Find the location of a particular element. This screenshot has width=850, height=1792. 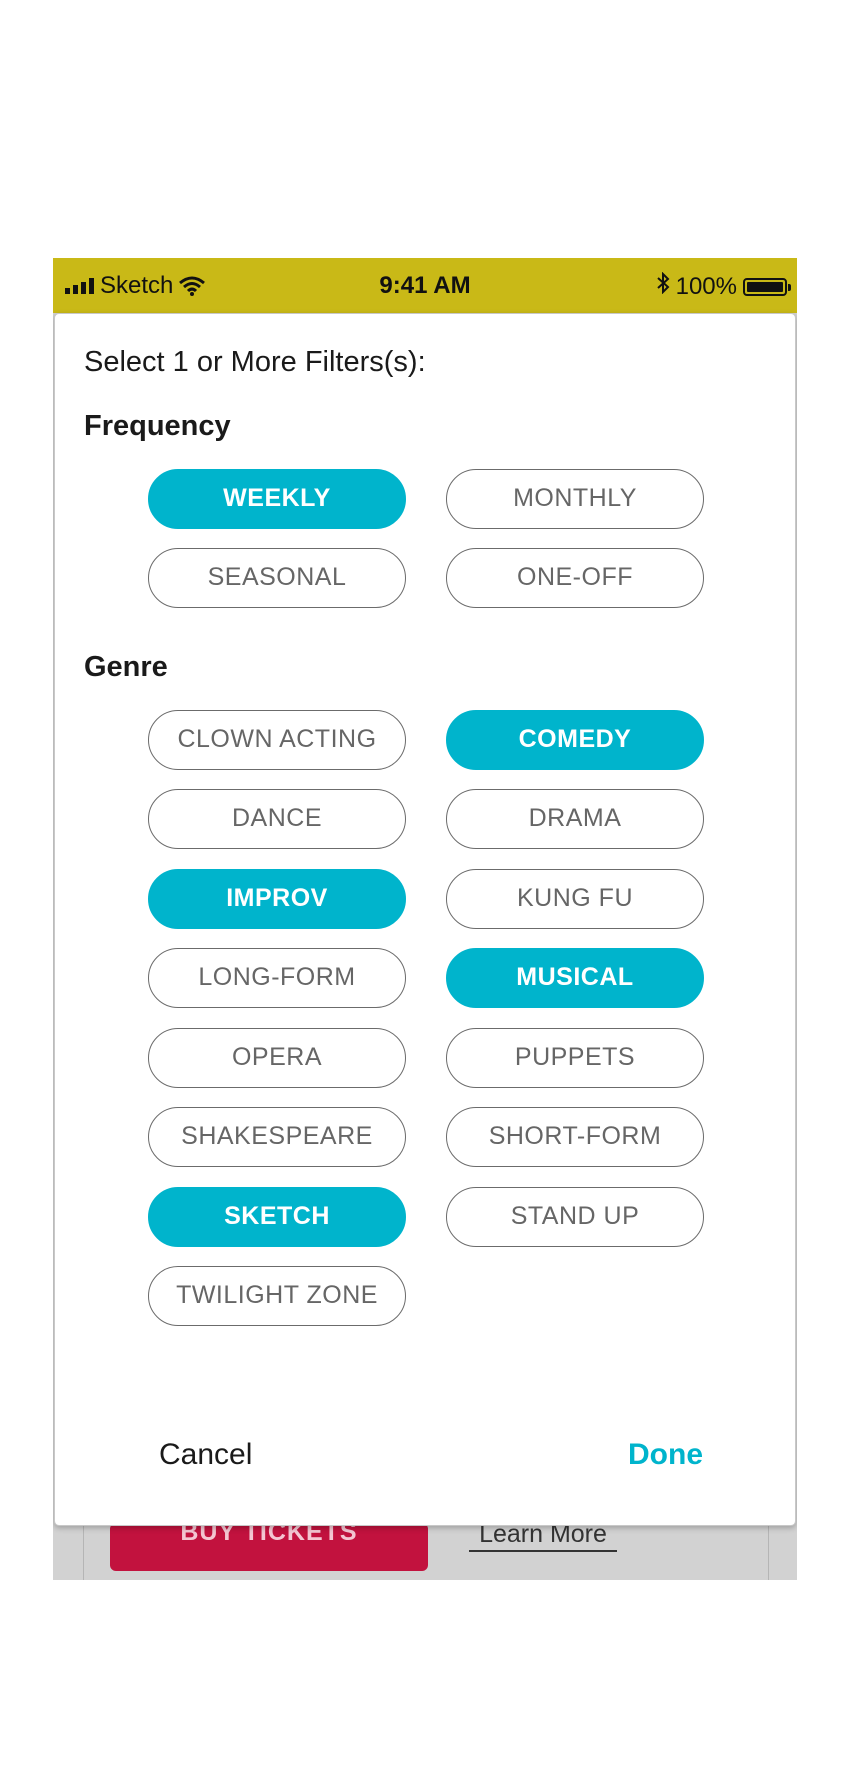

buy-tickets-button: BUY TICKETS is located at coordinates (269, 1547).